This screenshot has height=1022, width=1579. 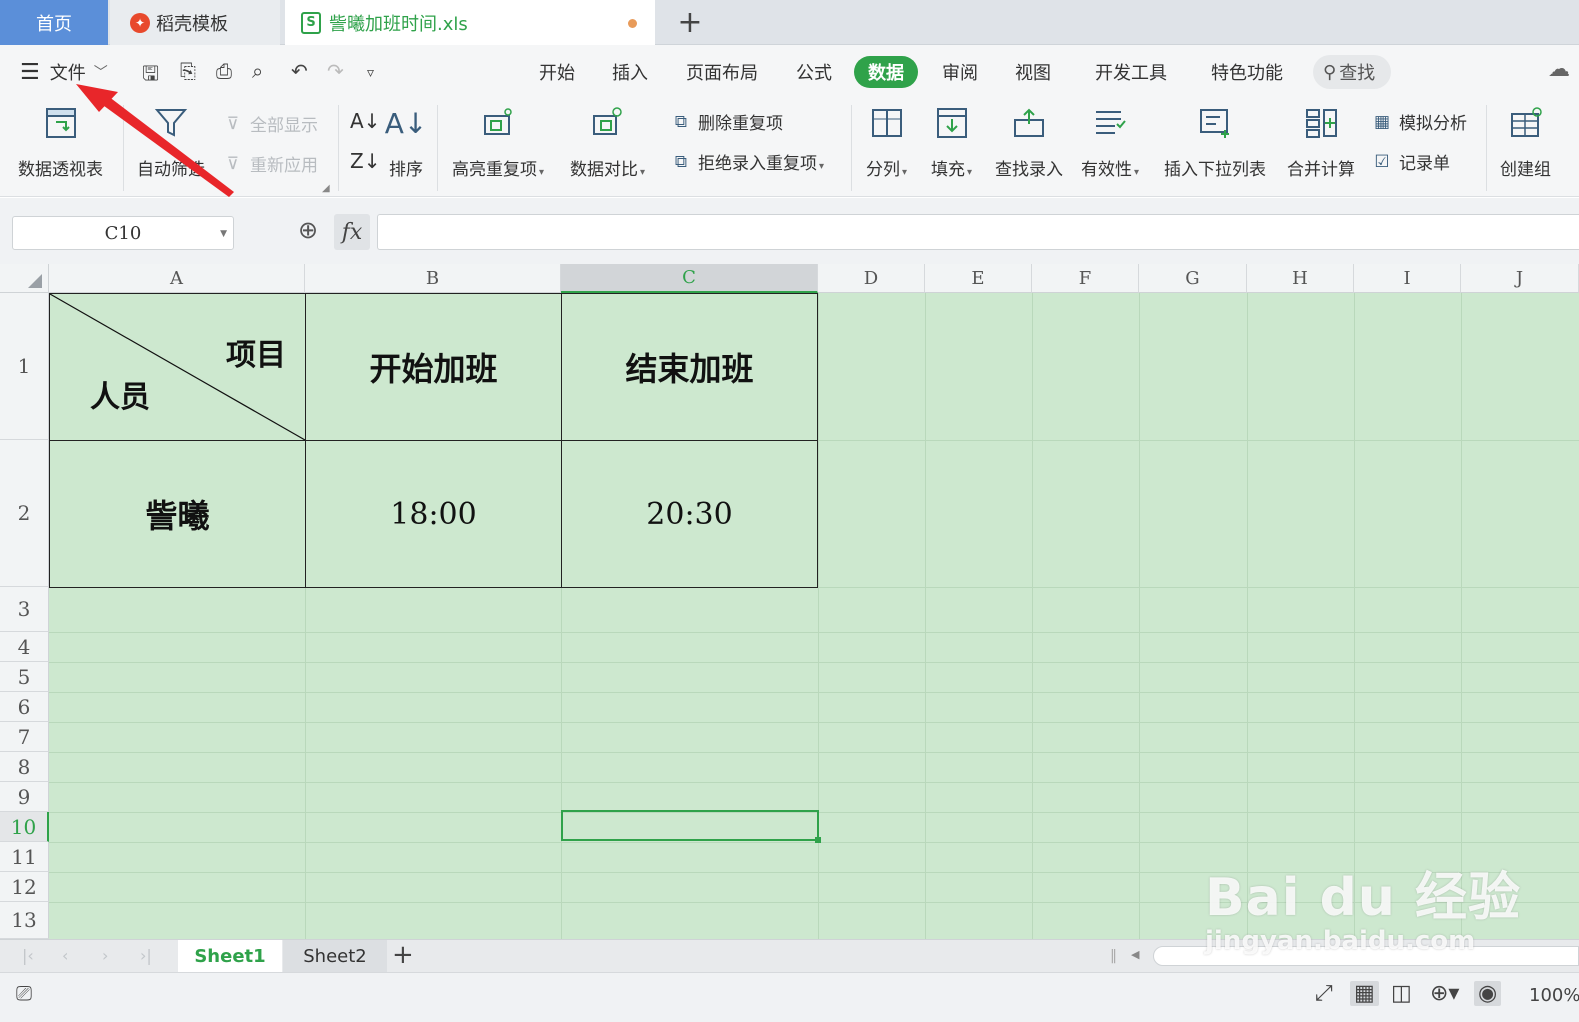 What do you see at coordinates (195, 22) in the screenshot?
I see `tab-docer-template: ✦ 稻壳模板` at bounding box center [195, 22].